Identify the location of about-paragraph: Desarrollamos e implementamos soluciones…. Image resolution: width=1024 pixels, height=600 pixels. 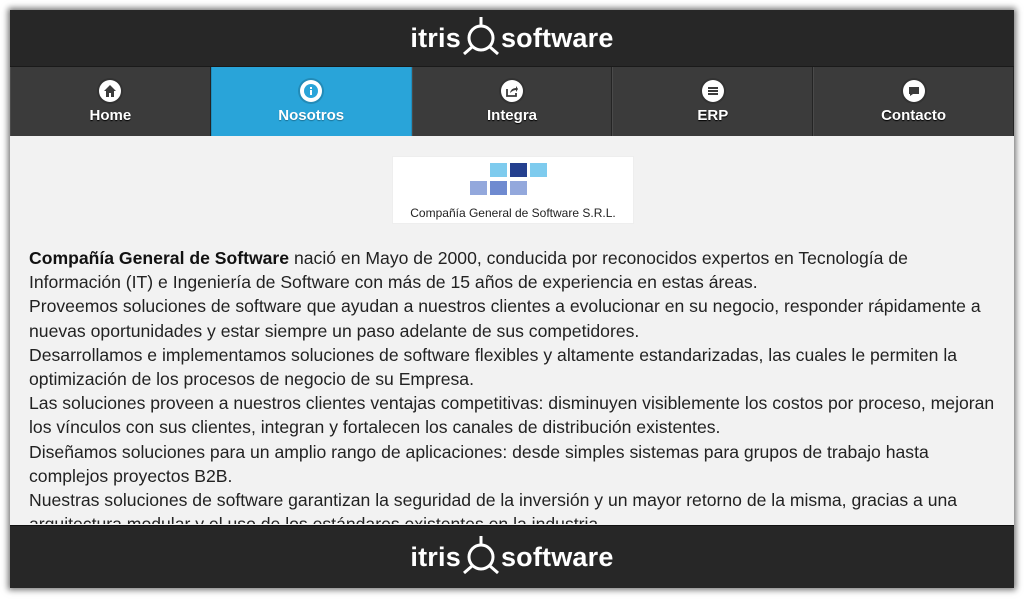
(493, 367).